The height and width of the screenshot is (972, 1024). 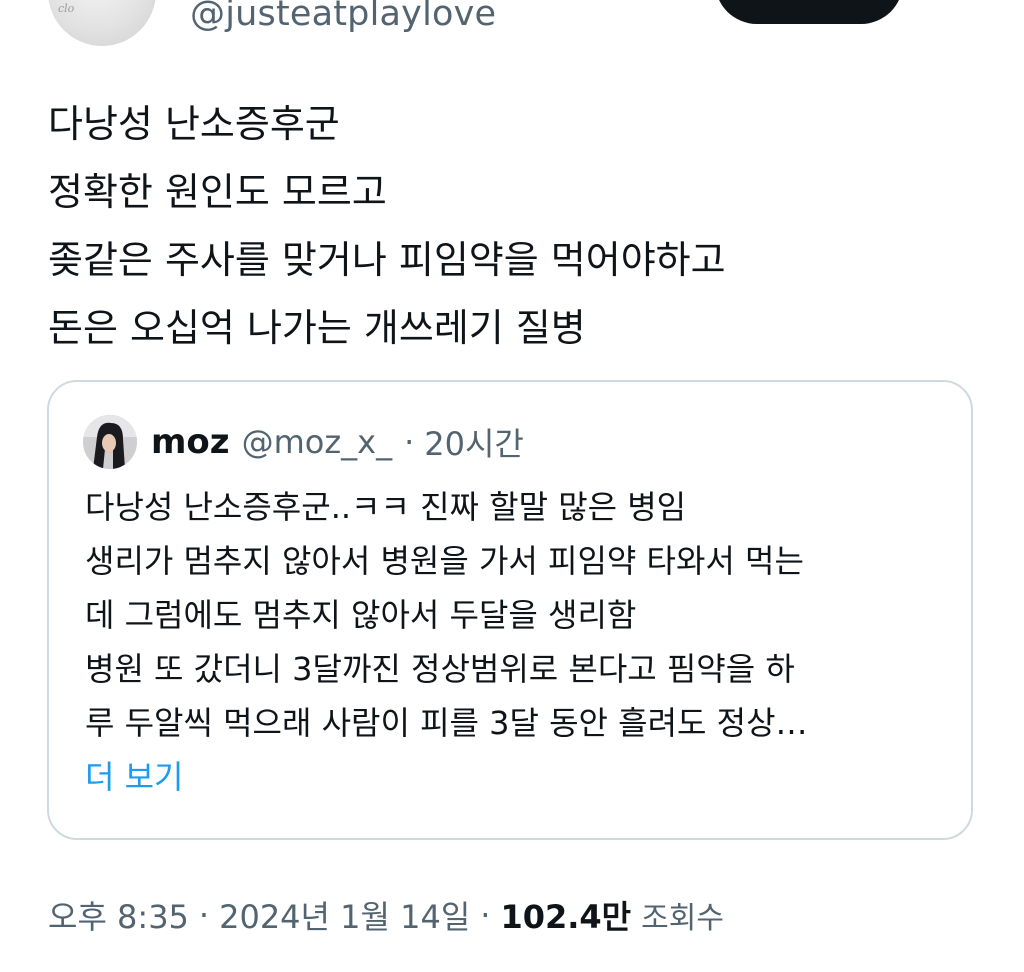 What do you see at coordinates (317, 442) in the screenshot?
I see `quote-author-handle: @moz_x_` at bounding box center [317, 442].